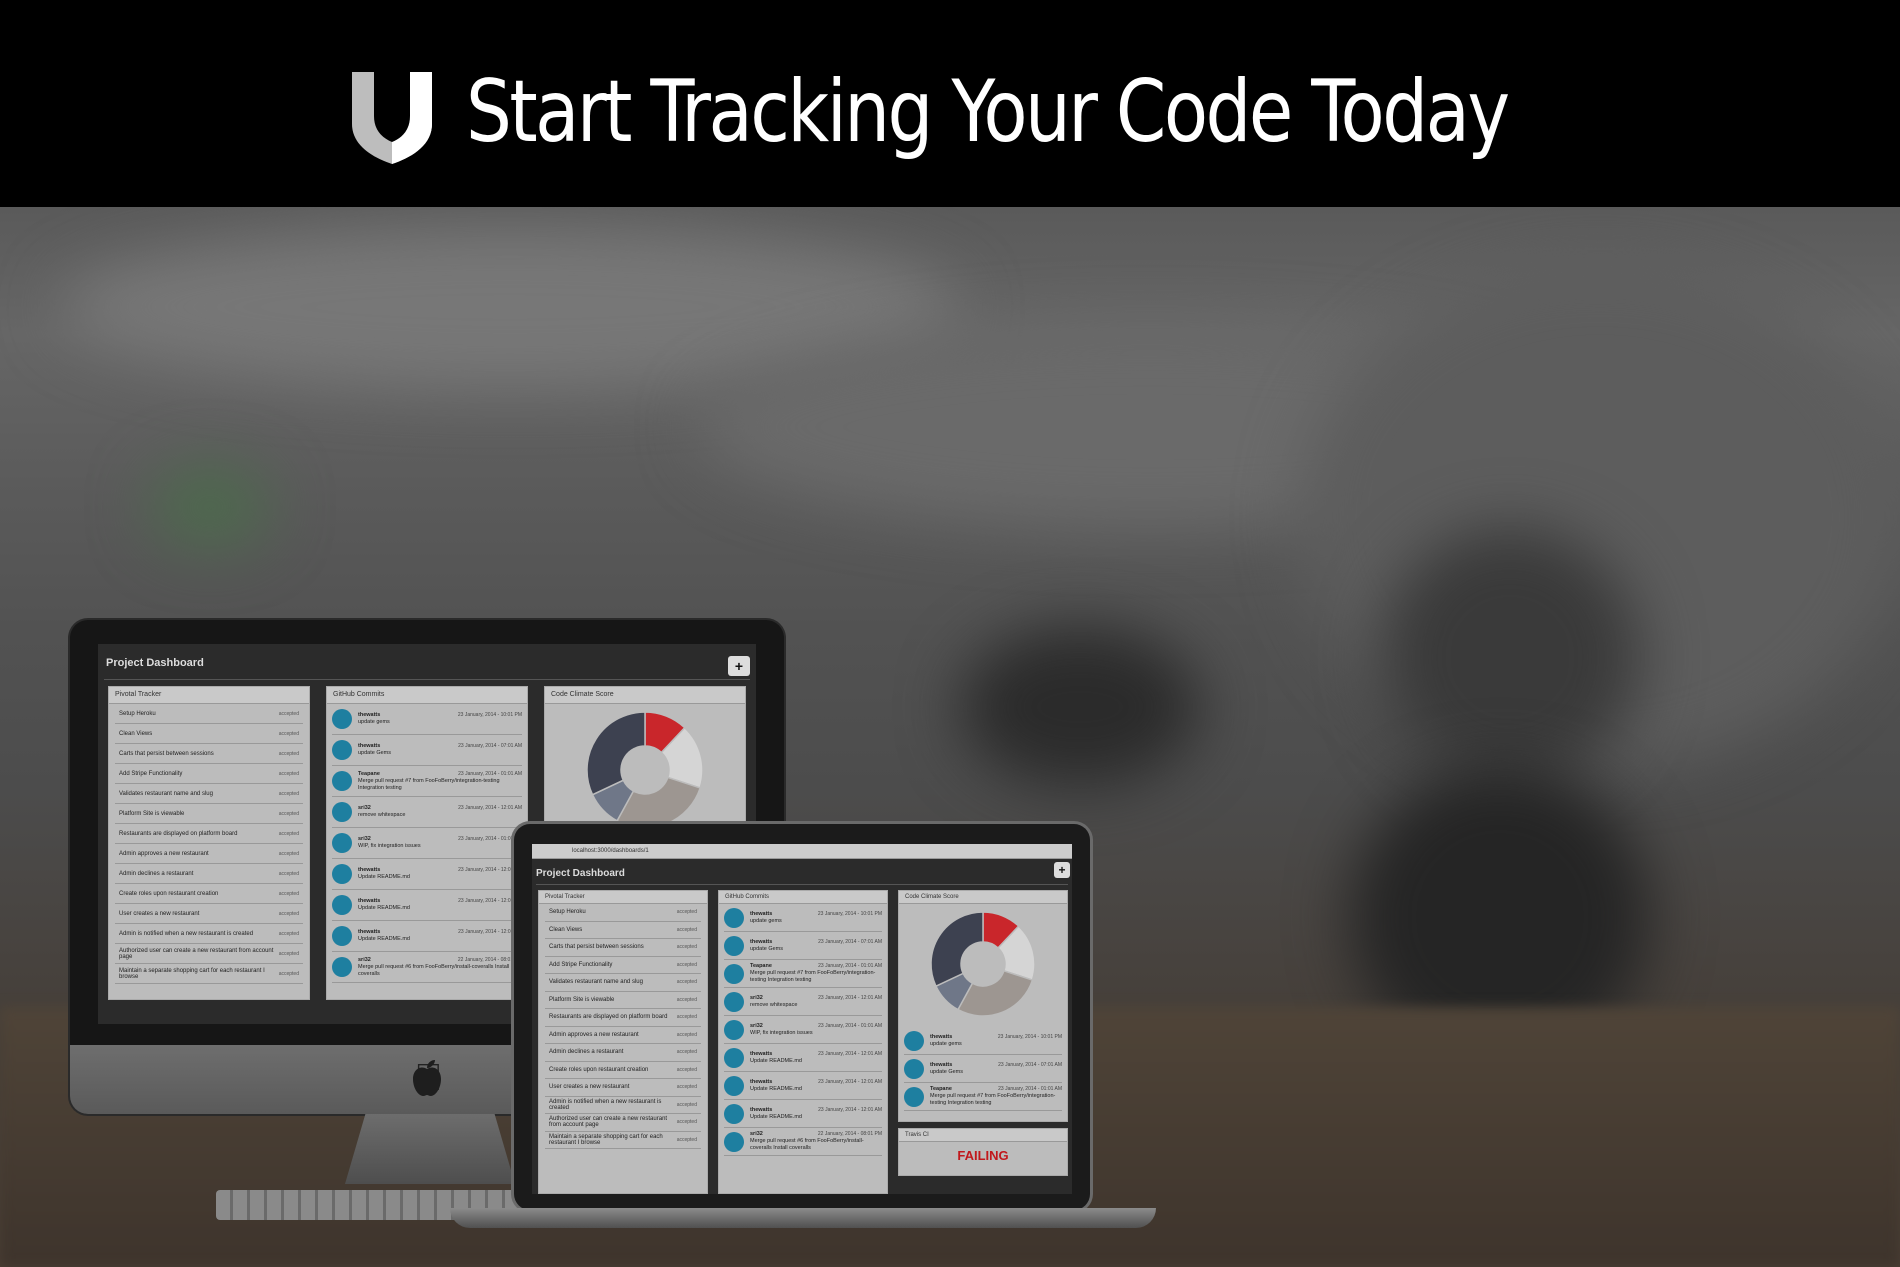  Describe the element at coordinates (156, 873) in the screenshot. I see `story-label: Admin declines a restaurant` at that location.